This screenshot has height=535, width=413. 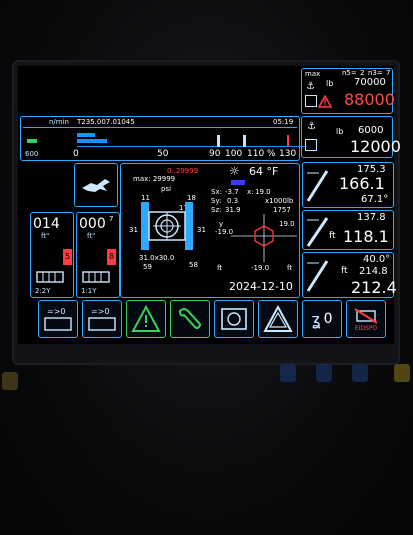 What do you see at coordinates (216, 210) in the screenshot?
I see `sz-label: Sz:` at bounding box center [216, 210].